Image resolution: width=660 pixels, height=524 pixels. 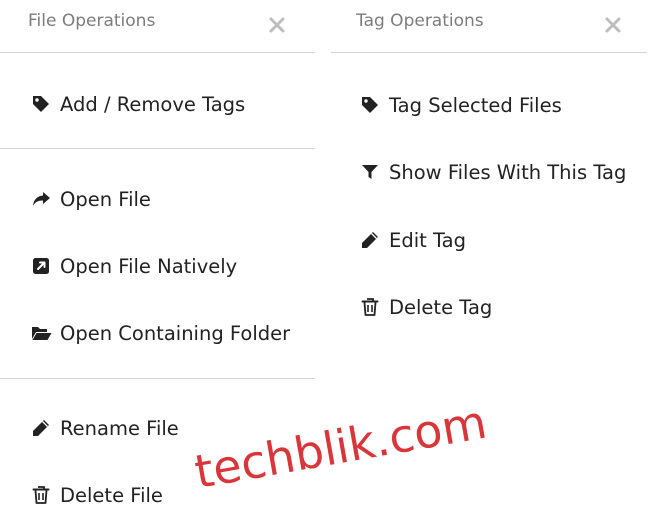 I want to click on folder-open-icon, so click(x=41, y=333).